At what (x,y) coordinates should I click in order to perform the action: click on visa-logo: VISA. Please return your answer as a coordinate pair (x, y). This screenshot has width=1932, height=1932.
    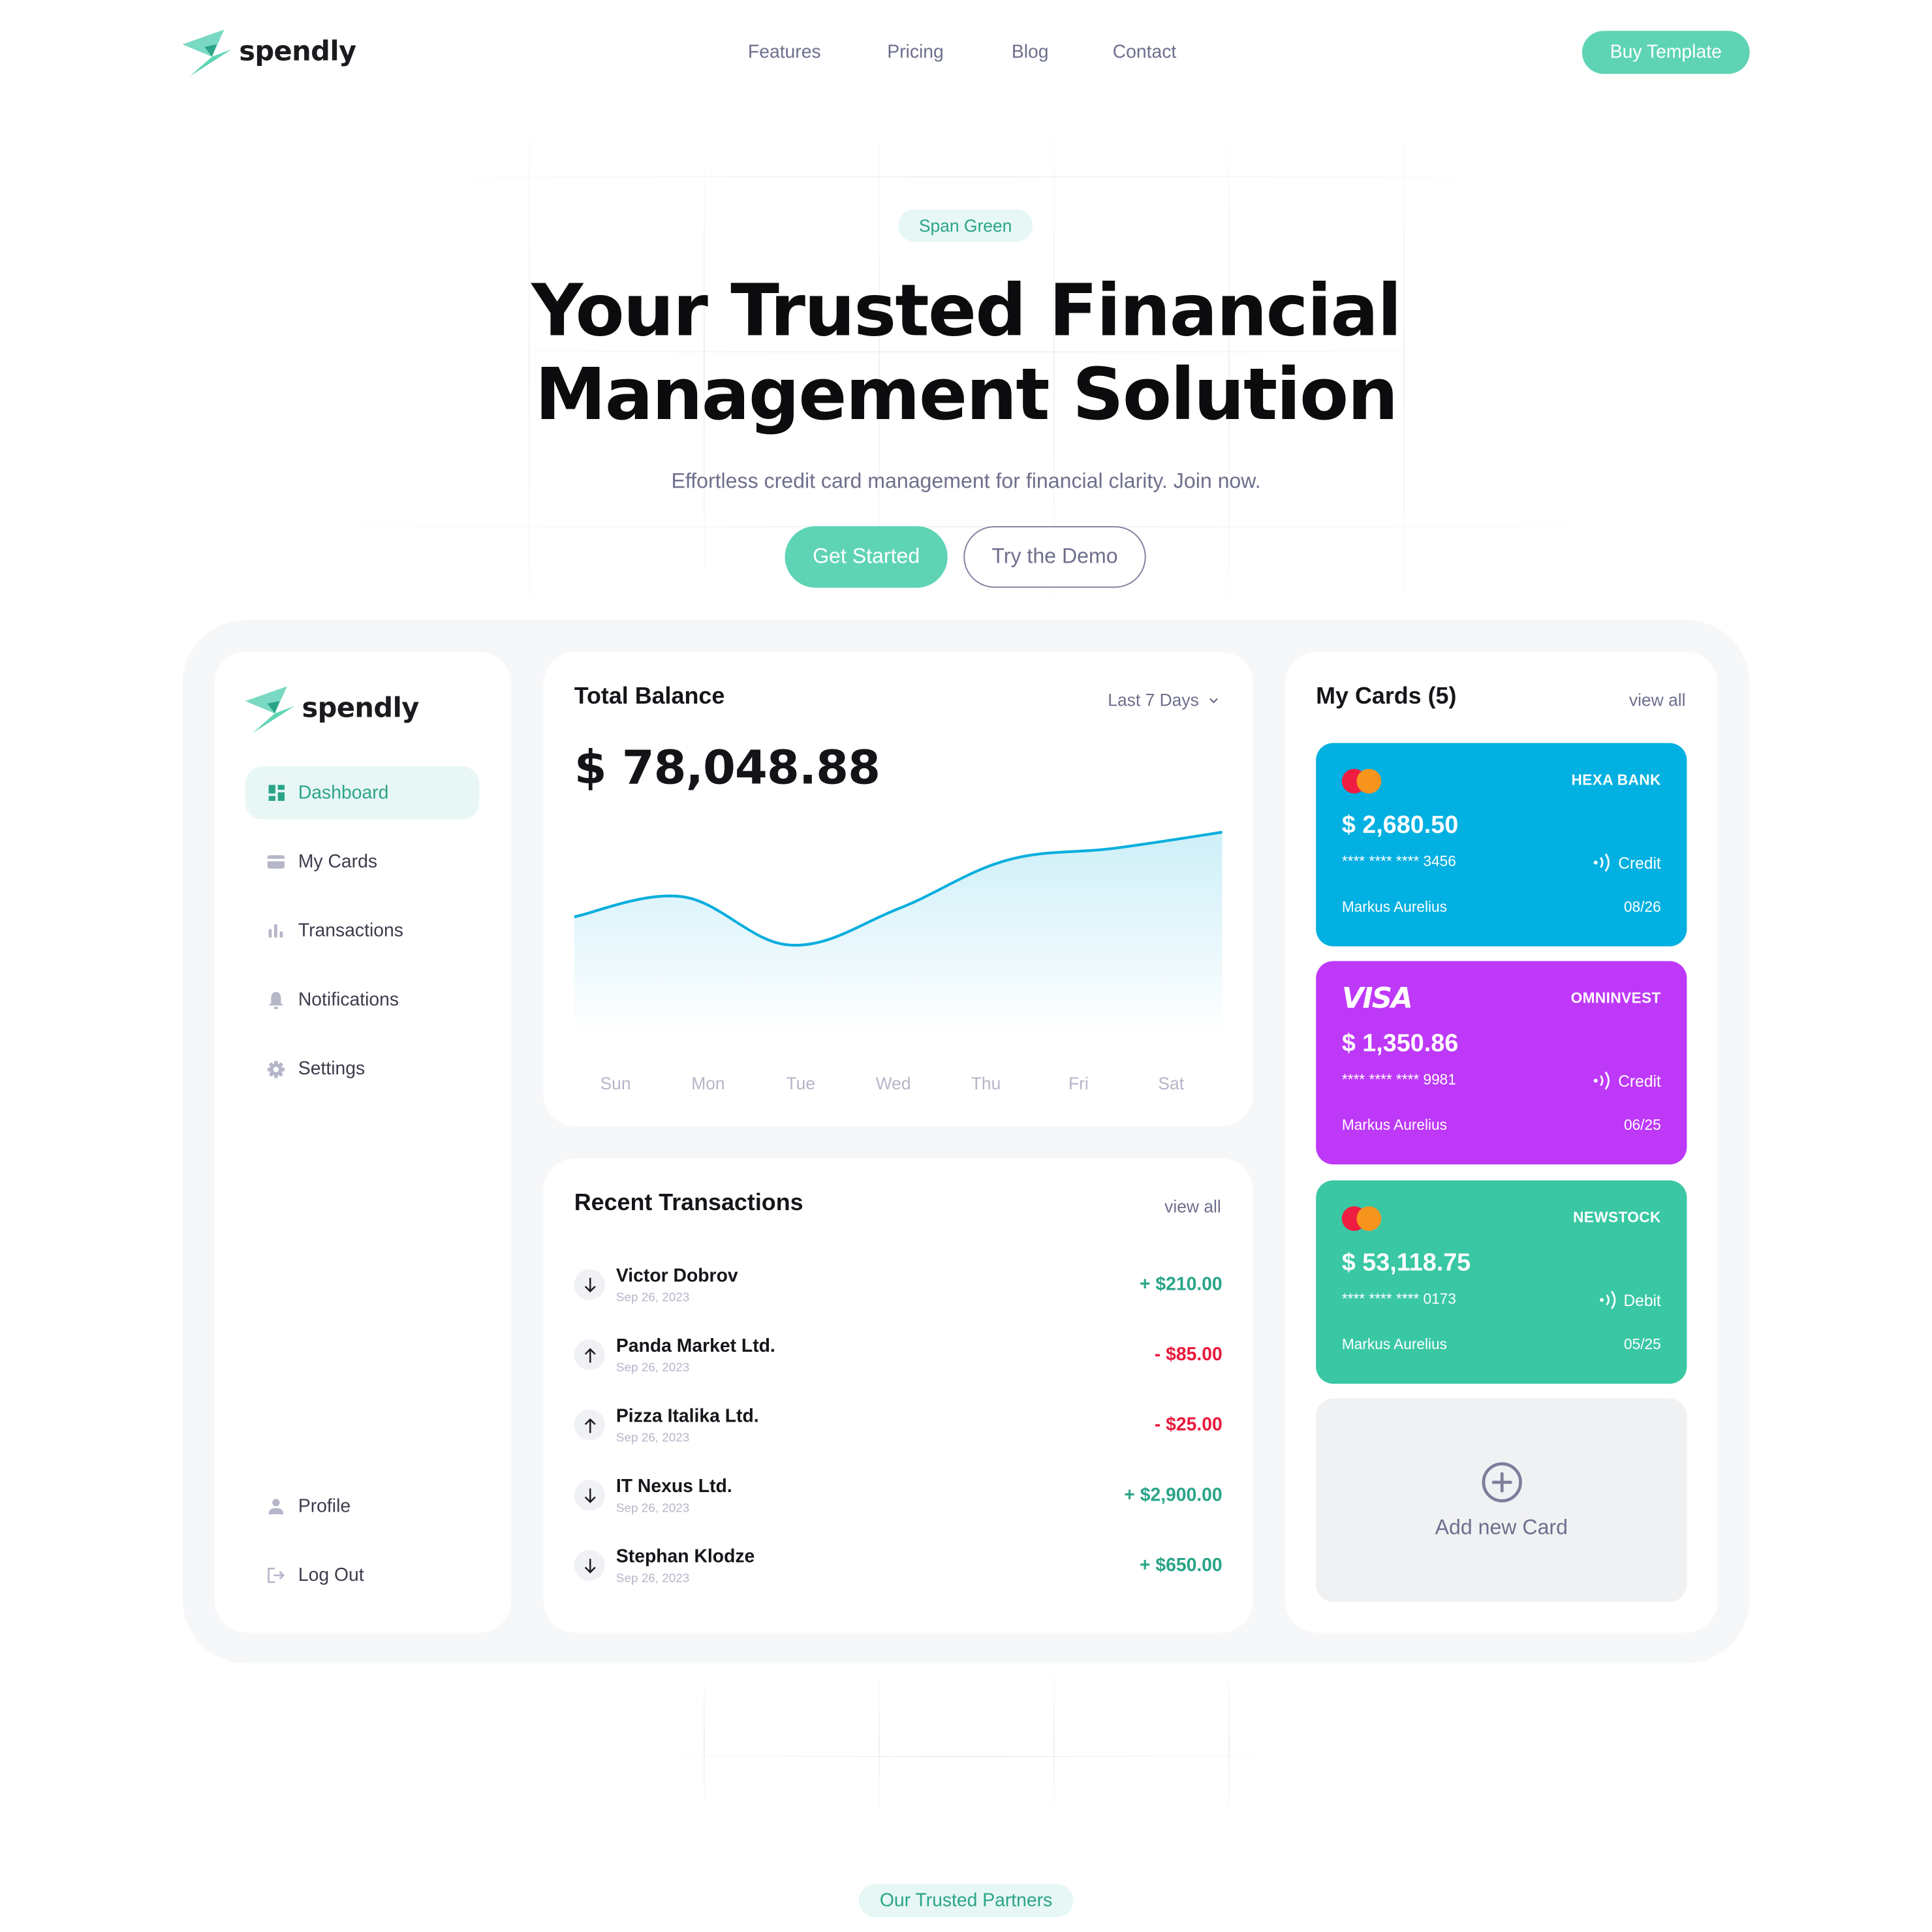
    Looking at the image, I should click on (1377, 999).